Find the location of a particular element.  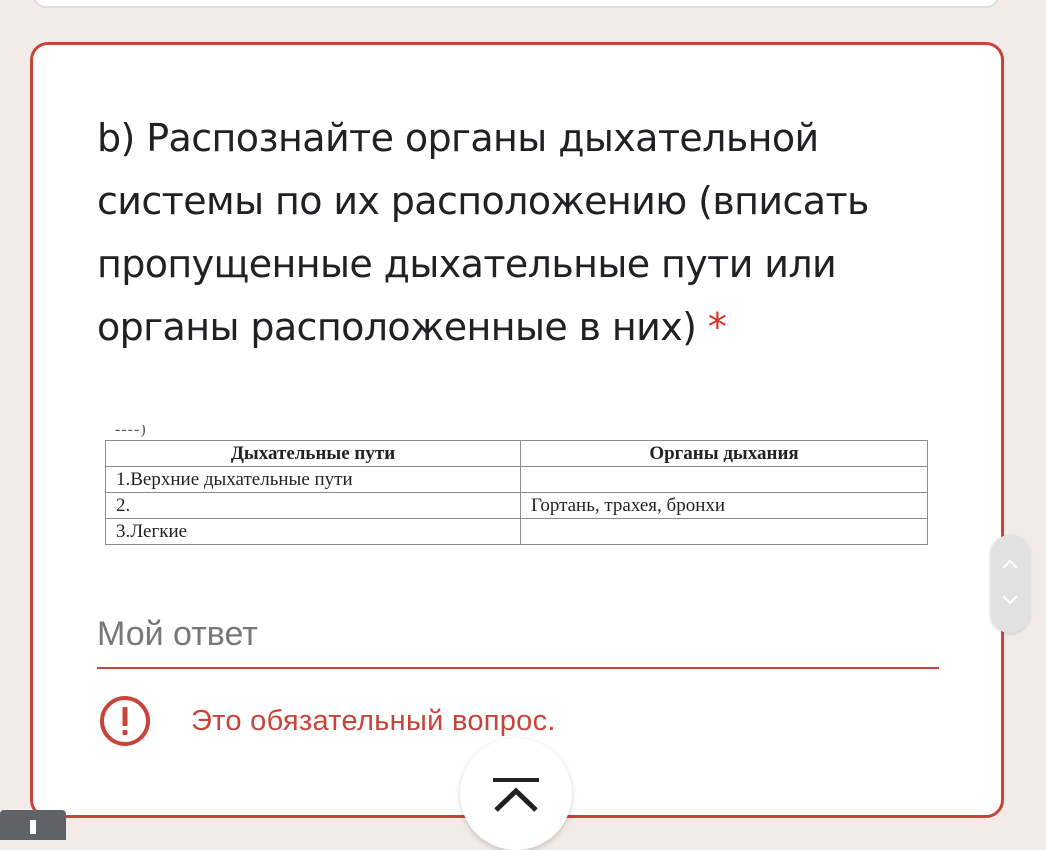

table-header-row: Дыхательные пути Органы дыхания is located at coordinates (516, 453).